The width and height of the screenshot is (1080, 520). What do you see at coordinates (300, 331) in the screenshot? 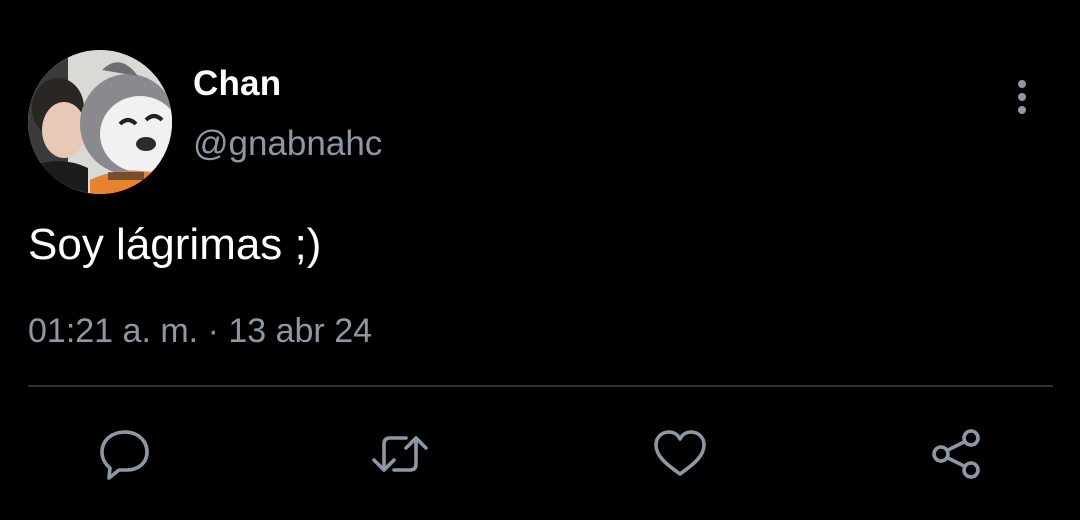
I see `tweet-date: 13 abr 24` at bounding box center [300, 331].